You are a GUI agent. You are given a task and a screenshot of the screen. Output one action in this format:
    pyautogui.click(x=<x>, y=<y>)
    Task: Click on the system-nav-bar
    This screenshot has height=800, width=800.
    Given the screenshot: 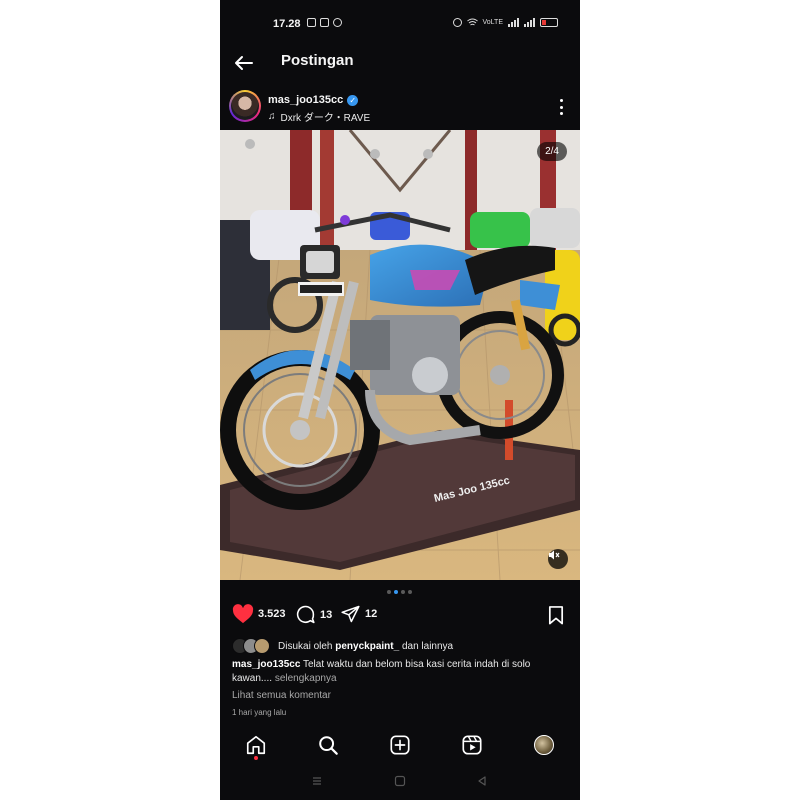 What is the action you would take?
    pyautogui.click(x=400, y=782)
    